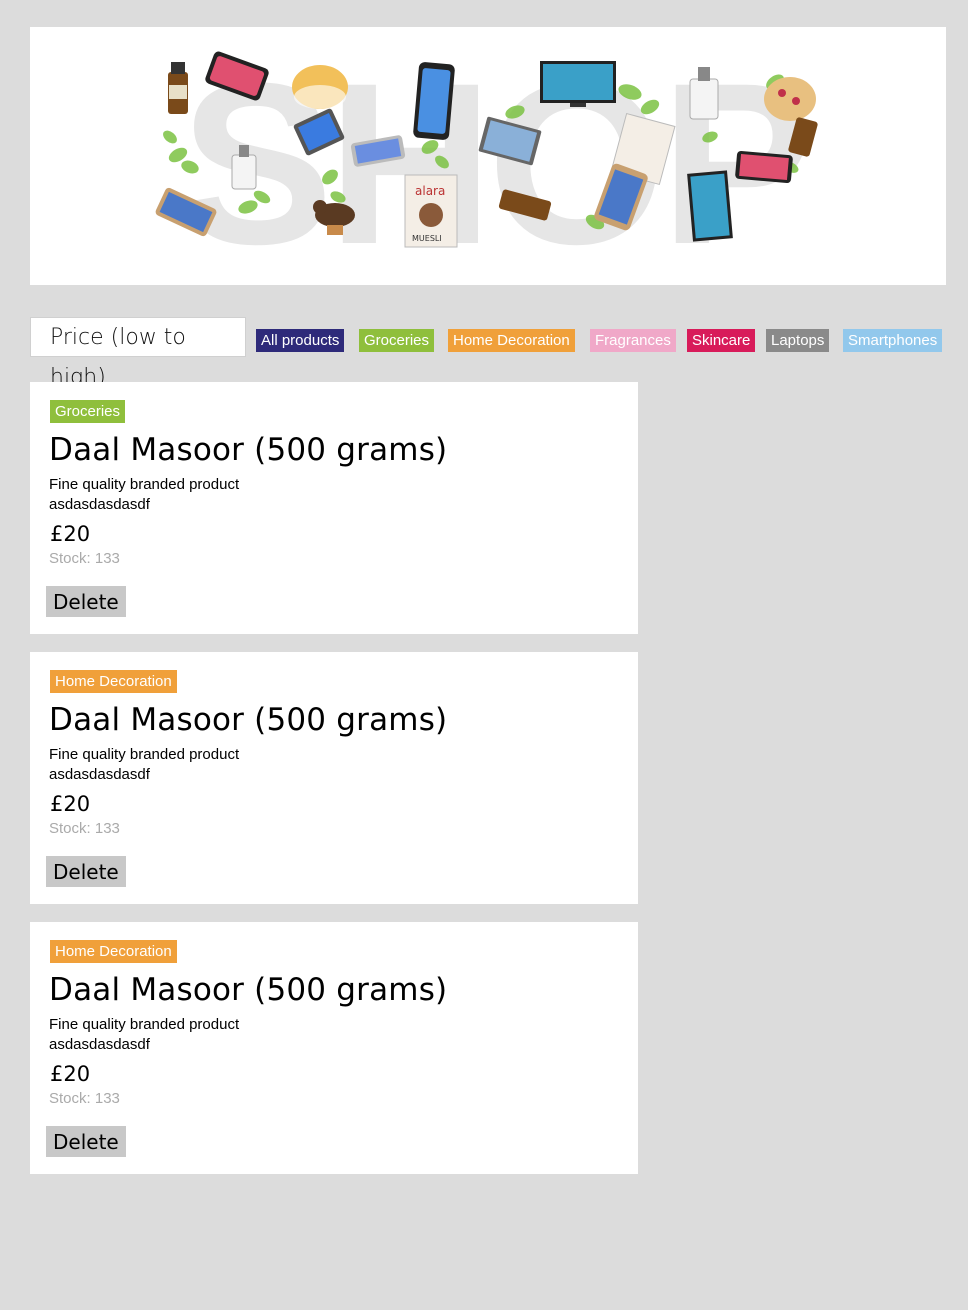 The image size is (968, 1310). What do you see at coordinates (511, 340) in the screenshot?
I see `filter-home-decoration: Home Decoration` at bounding box center [511, 340].